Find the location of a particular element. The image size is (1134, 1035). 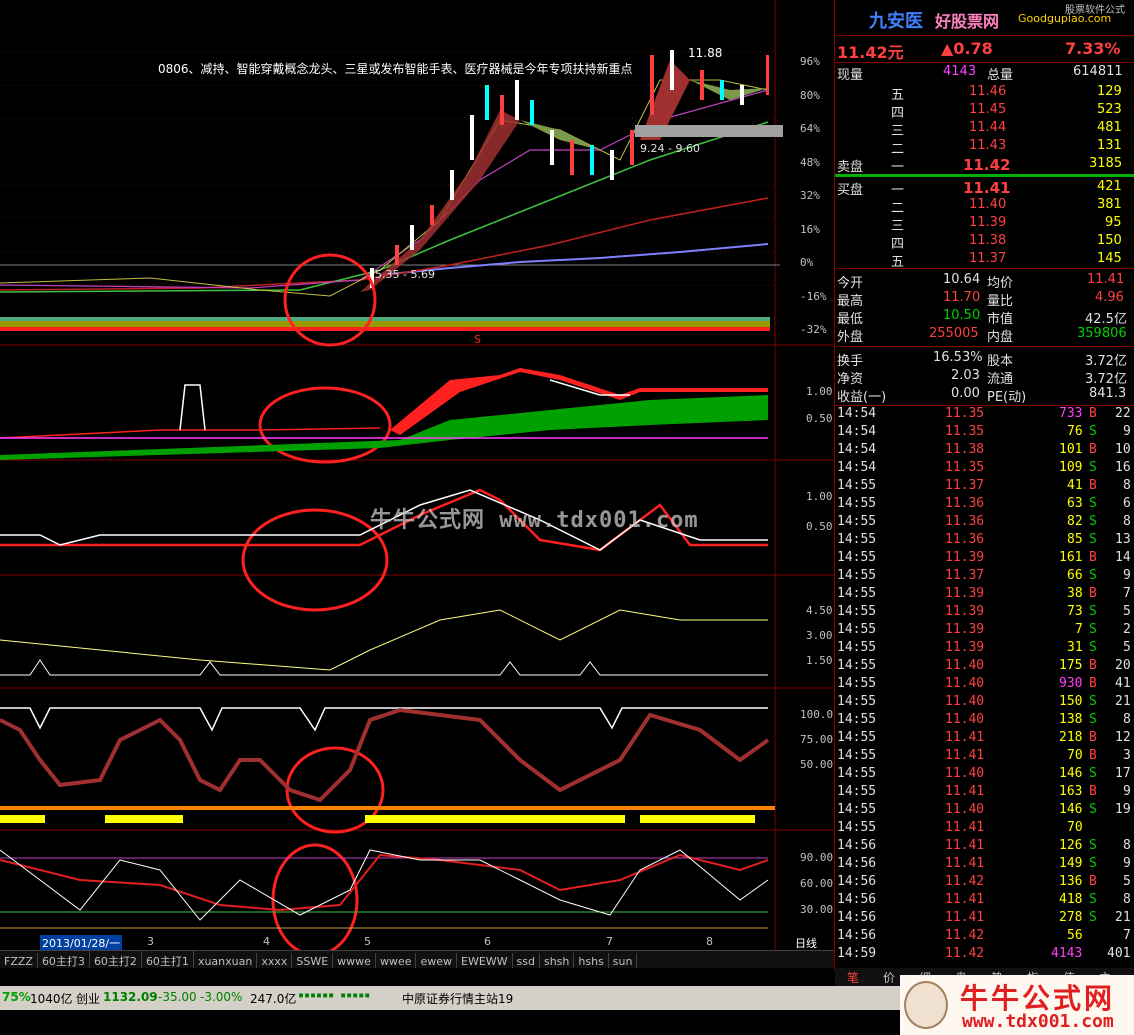

trade-count: 20 is located at coordinates (1123, 665).